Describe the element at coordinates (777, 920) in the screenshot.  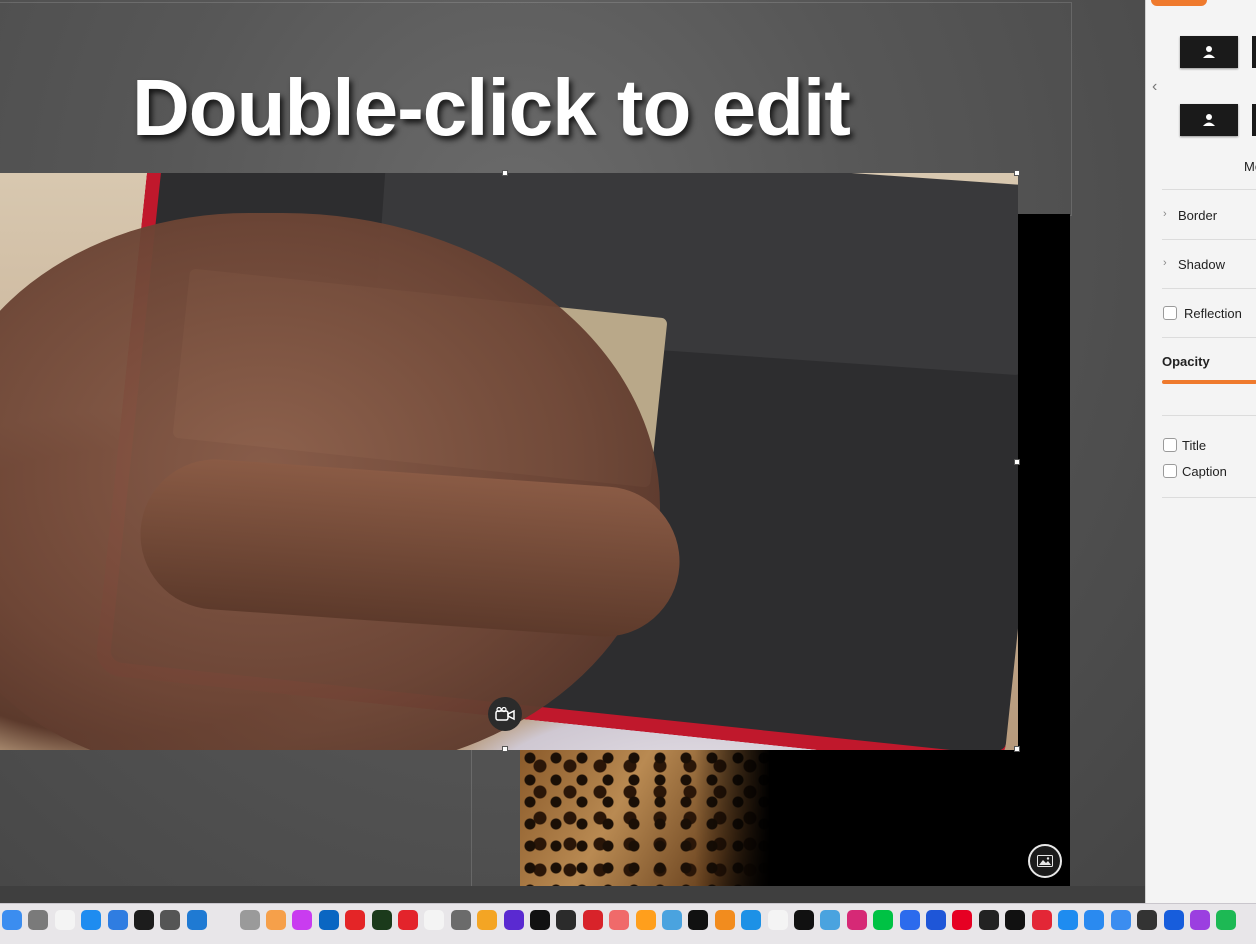
I see `chatgpt-icon` at that location.